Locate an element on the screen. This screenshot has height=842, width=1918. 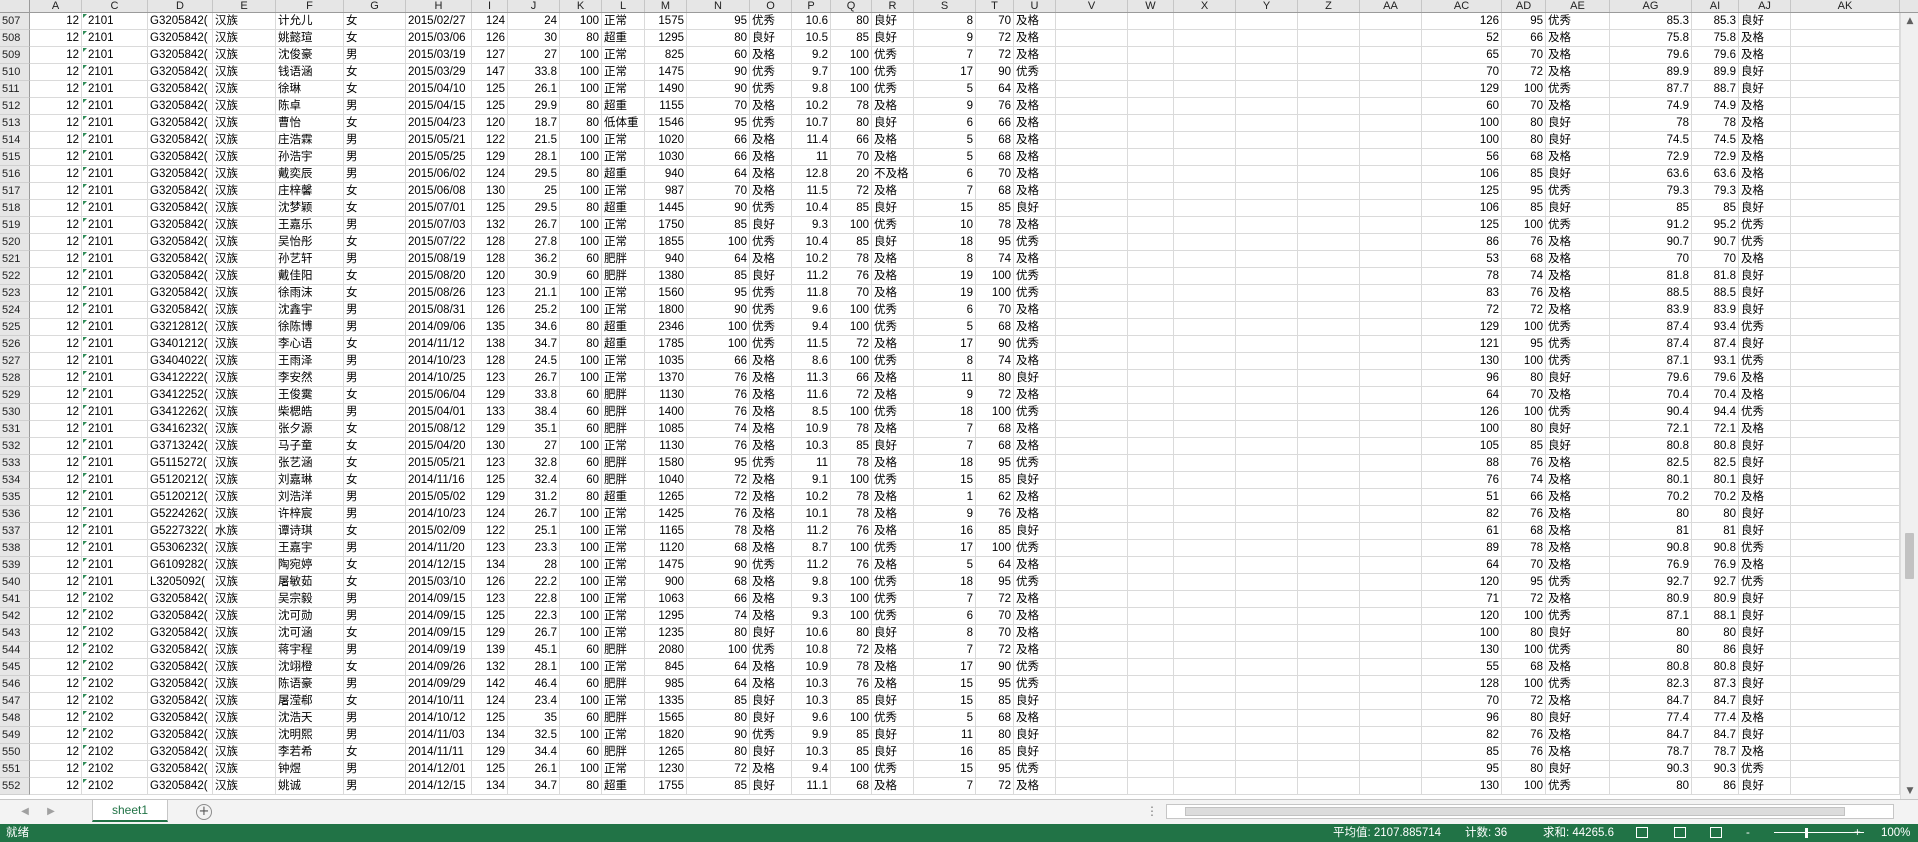
cell-l: 肥胖 is located at coordinates (623, 276).